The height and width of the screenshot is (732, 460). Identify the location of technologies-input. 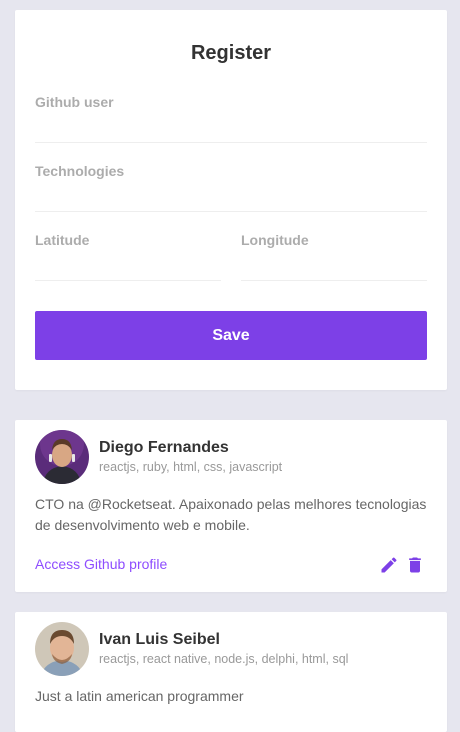
(231, 195).